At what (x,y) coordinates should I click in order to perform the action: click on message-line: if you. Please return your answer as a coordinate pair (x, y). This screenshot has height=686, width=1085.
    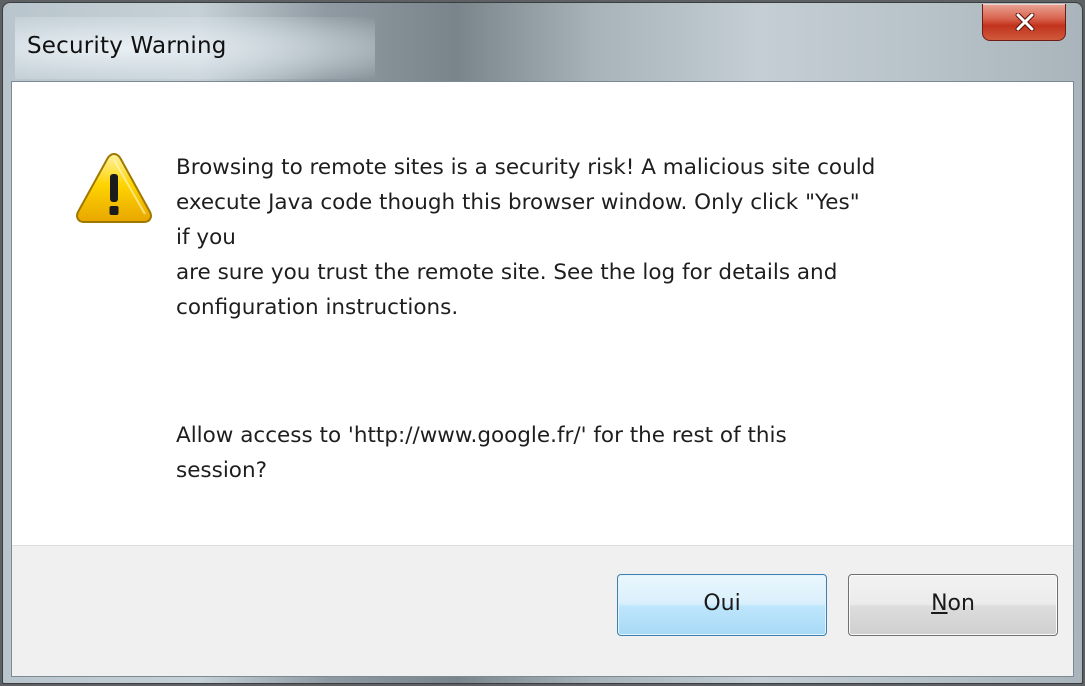
    Looking at the image, I should click on (206, 237).